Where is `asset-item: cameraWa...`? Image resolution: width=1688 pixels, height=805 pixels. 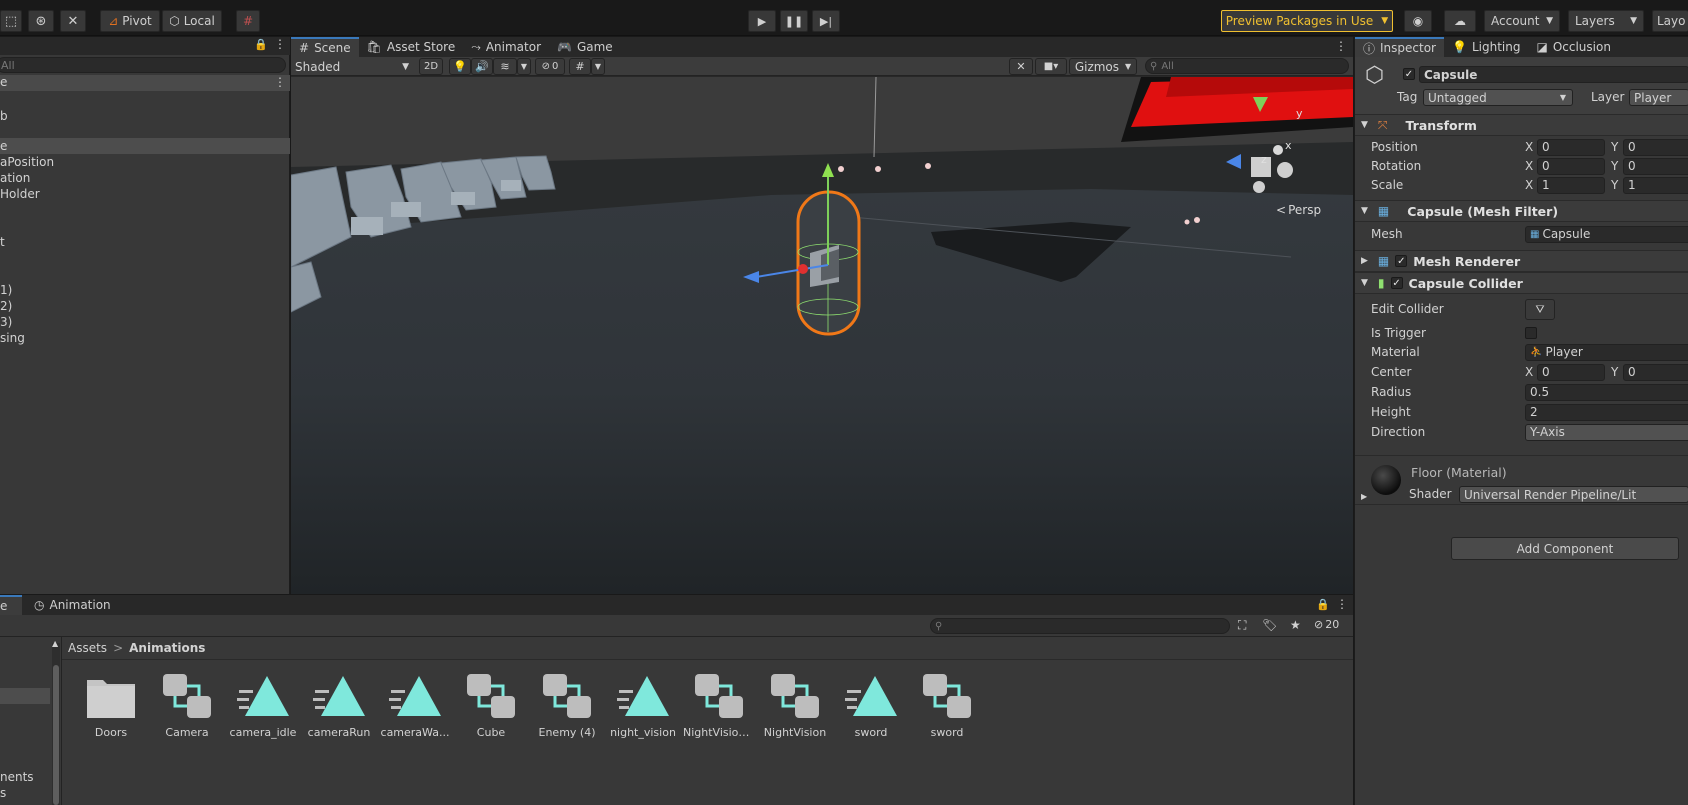
asset-item: cameraWa... is located at coordinates (415, 705).